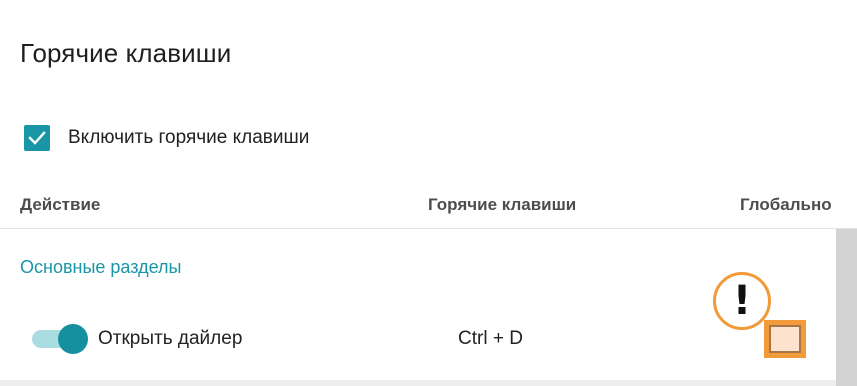 The image size is (857, 386). Describe the element at coordinates (170, 338) in the screenshot. I see `hotkey-action-label: Открыть дайлер` at that location.